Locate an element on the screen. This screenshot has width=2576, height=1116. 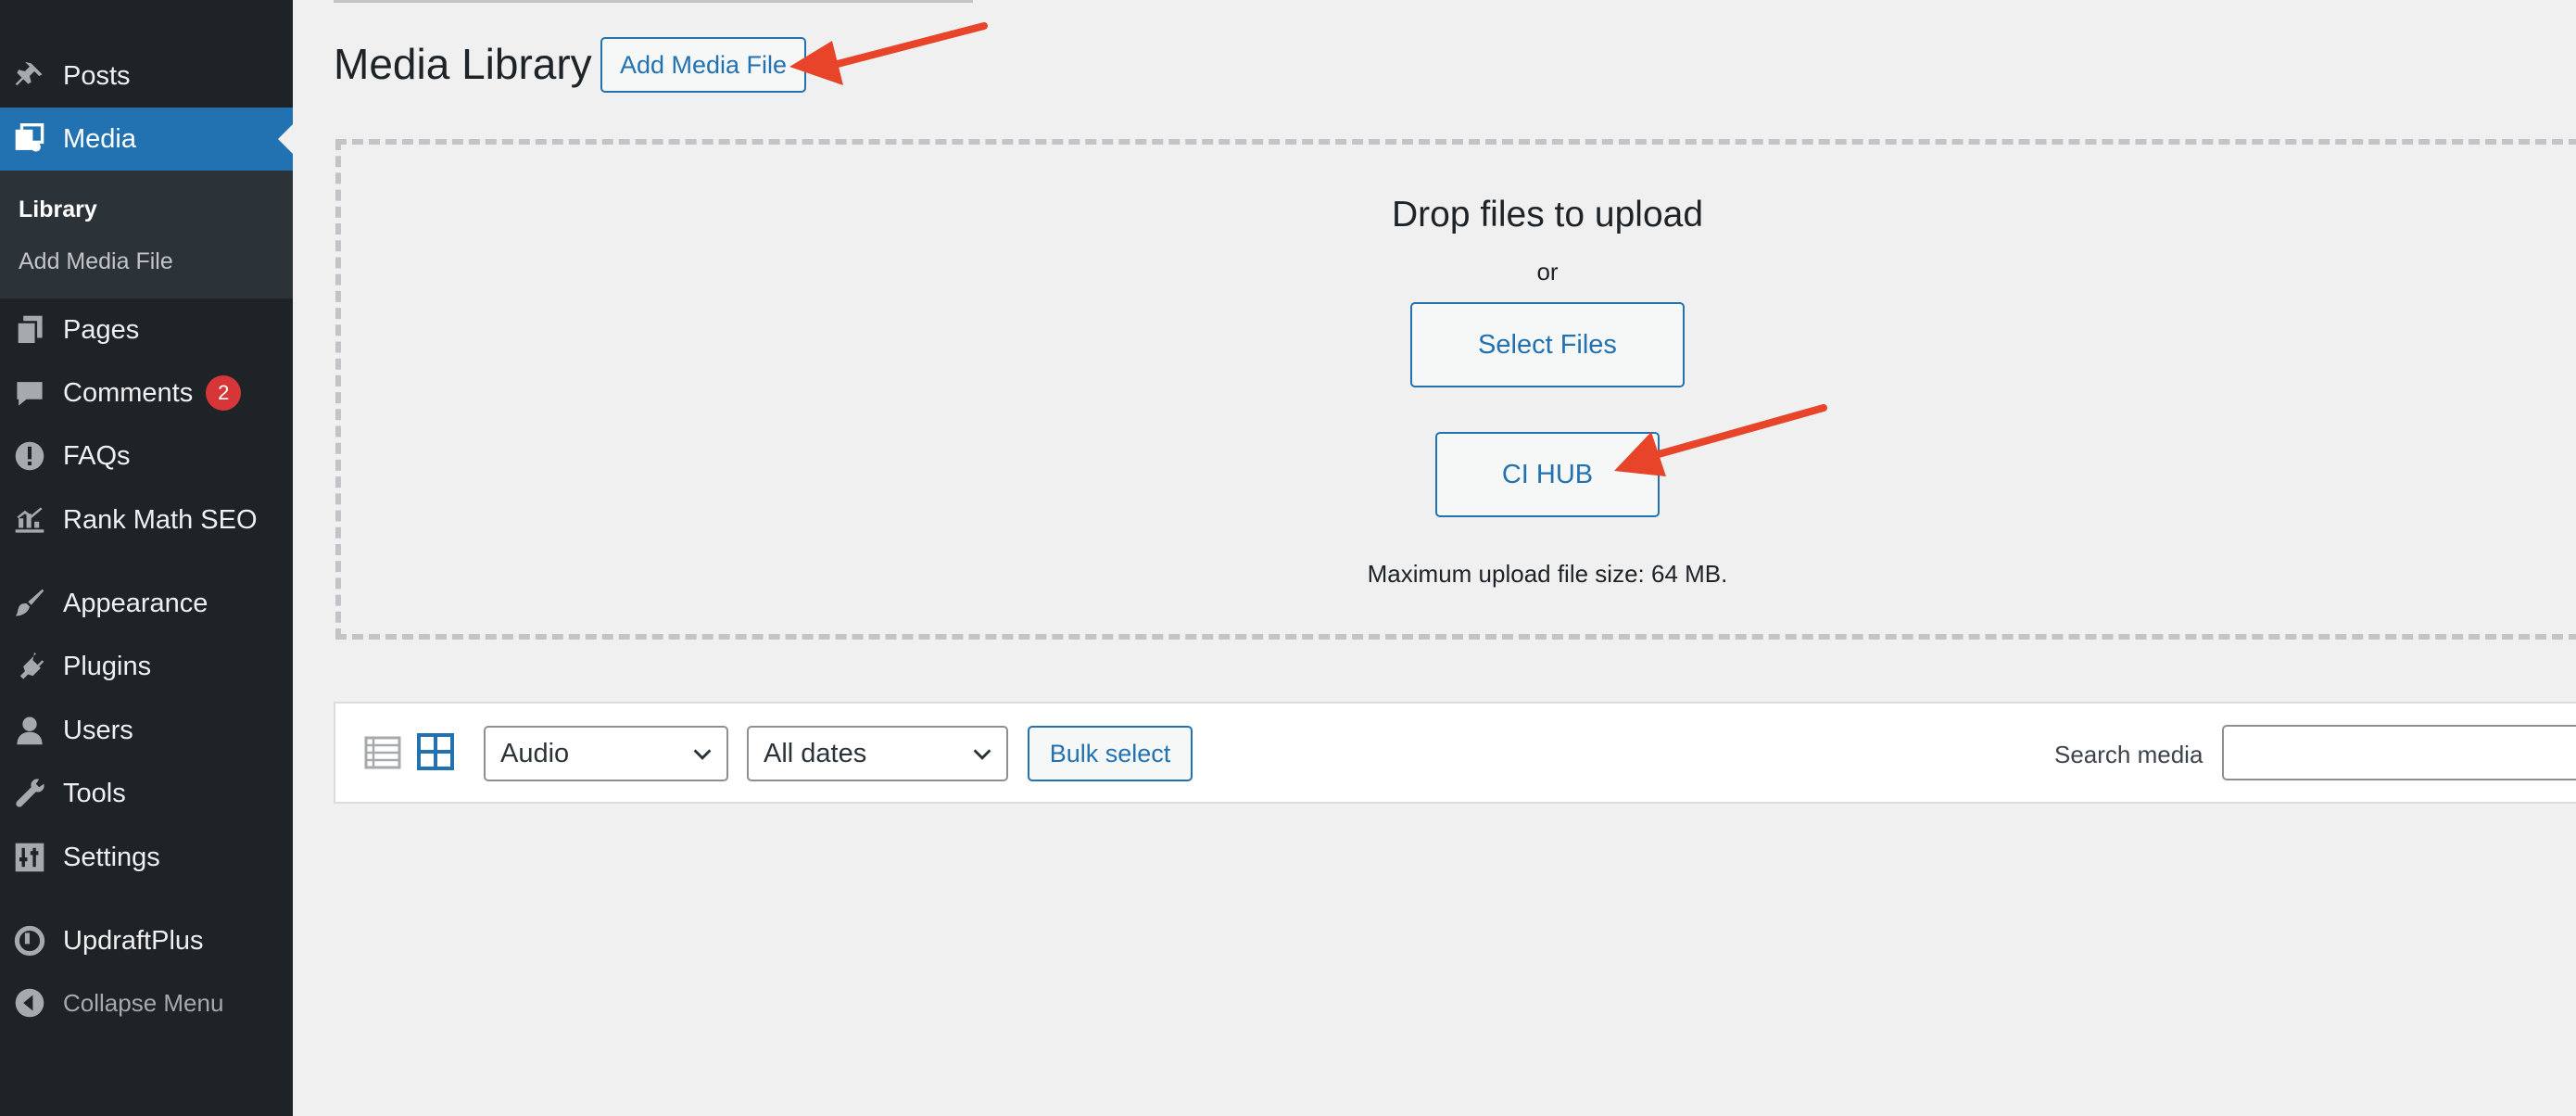
sidebar-item-plugins: Plugins is located at coordinates (146, 667).